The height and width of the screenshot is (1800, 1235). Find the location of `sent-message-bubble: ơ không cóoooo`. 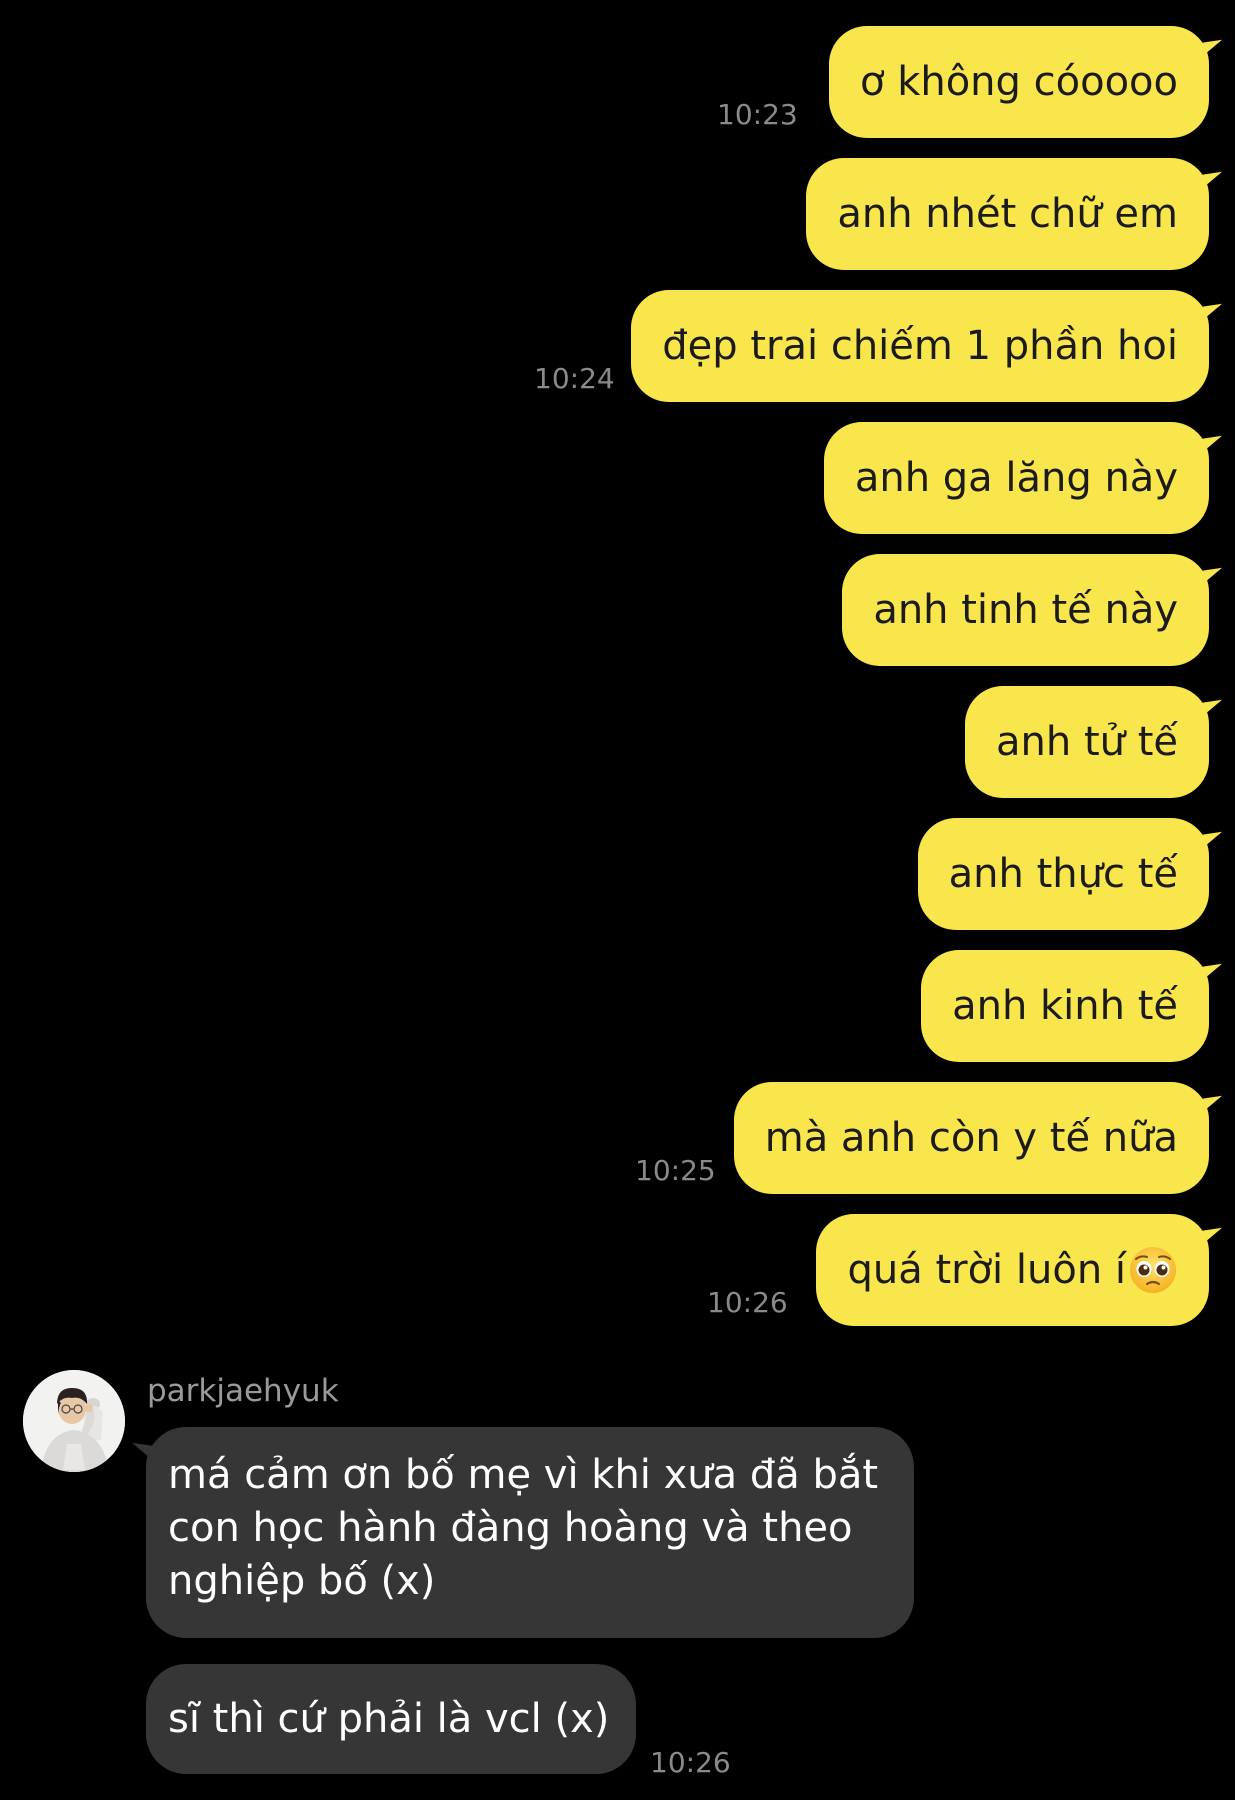

sent-message-bubble: ơ không cóoooo is located at coordinates (1019, 82).